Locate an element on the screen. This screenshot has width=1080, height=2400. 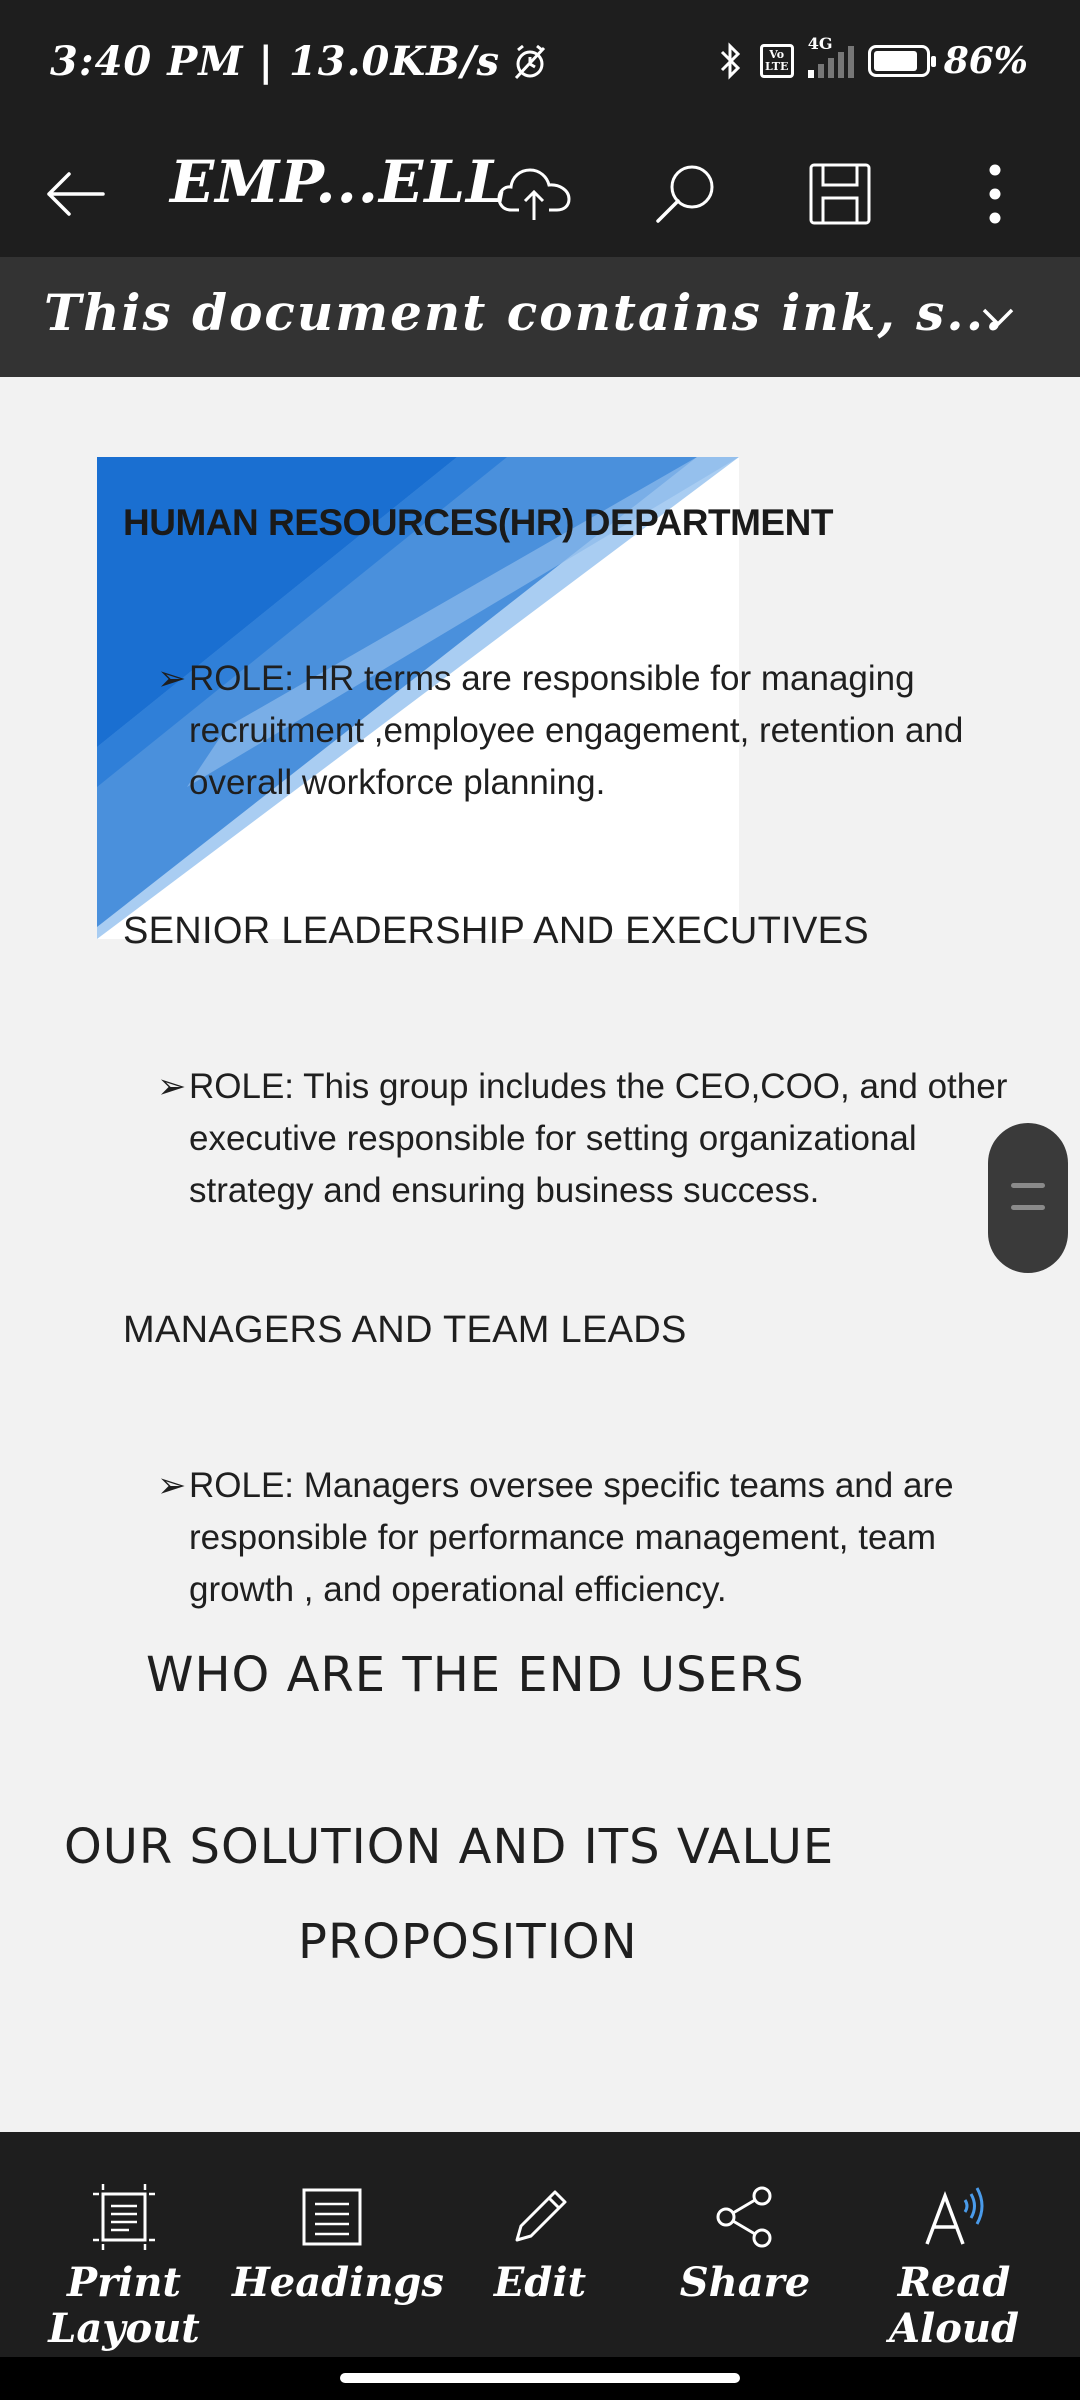
edit-button: Edit is located at coordinates (540, 2244).